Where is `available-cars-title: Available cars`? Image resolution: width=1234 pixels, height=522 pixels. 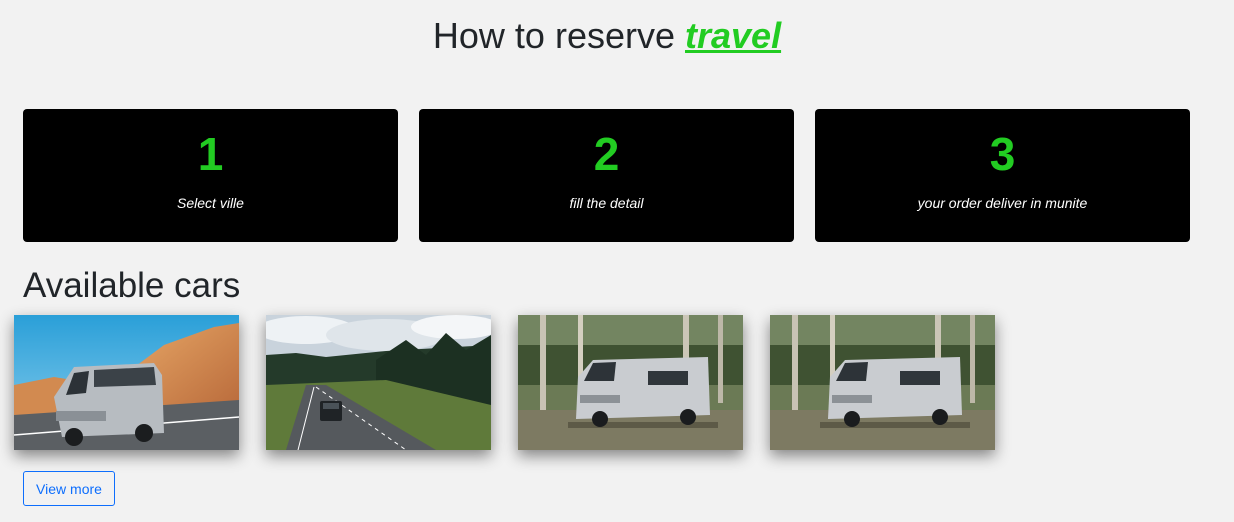
available-cars-title: Available cars is located at coordinates (132, 285).